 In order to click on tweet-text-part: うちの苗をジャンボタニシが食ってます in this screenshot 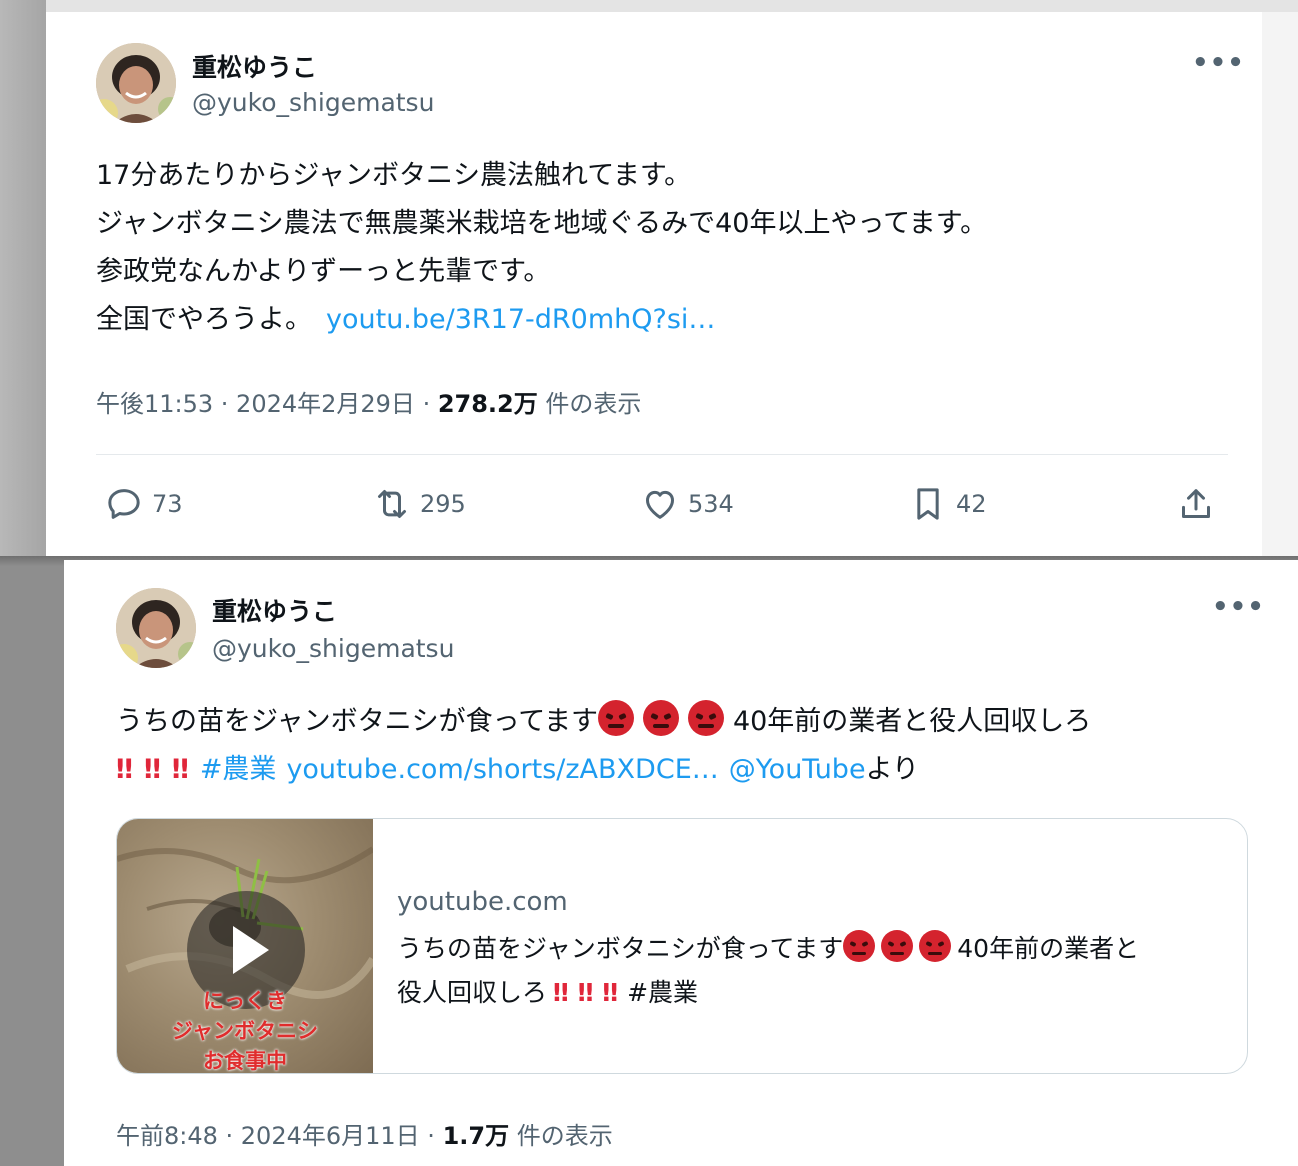, I will do `click(357, 721)`.